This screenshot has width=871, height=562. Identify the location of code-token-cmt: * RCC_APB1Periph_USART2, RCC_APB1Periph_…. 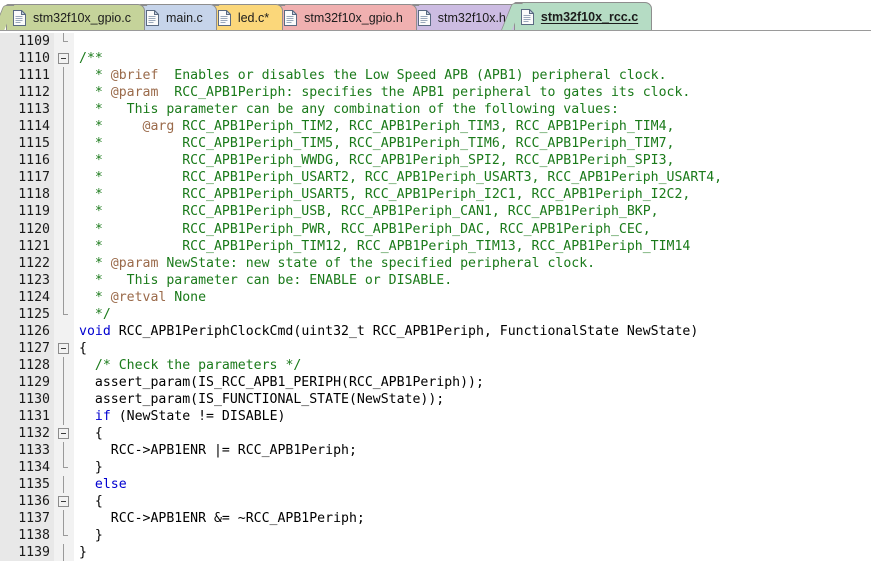
(401, 178).